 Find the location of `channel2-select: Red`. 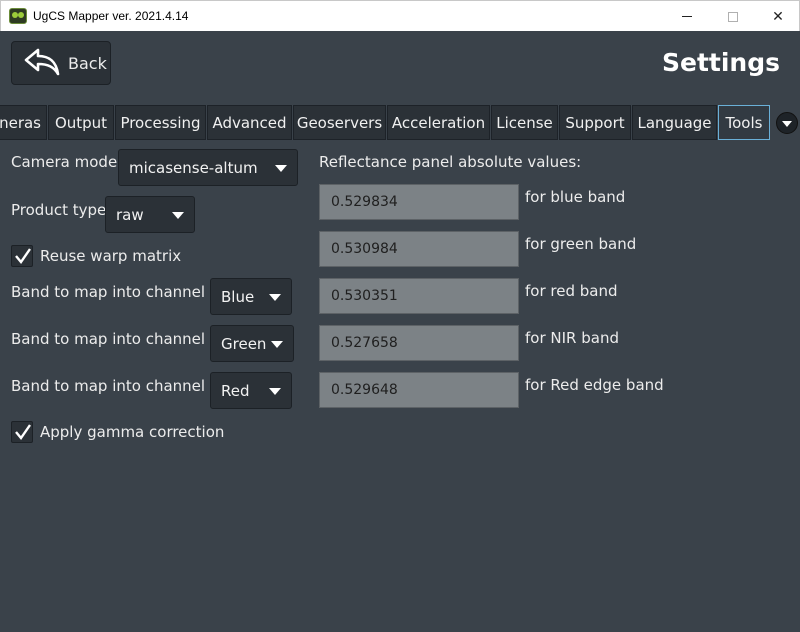

channel2-select: Red is located at coordinates (251, 390).